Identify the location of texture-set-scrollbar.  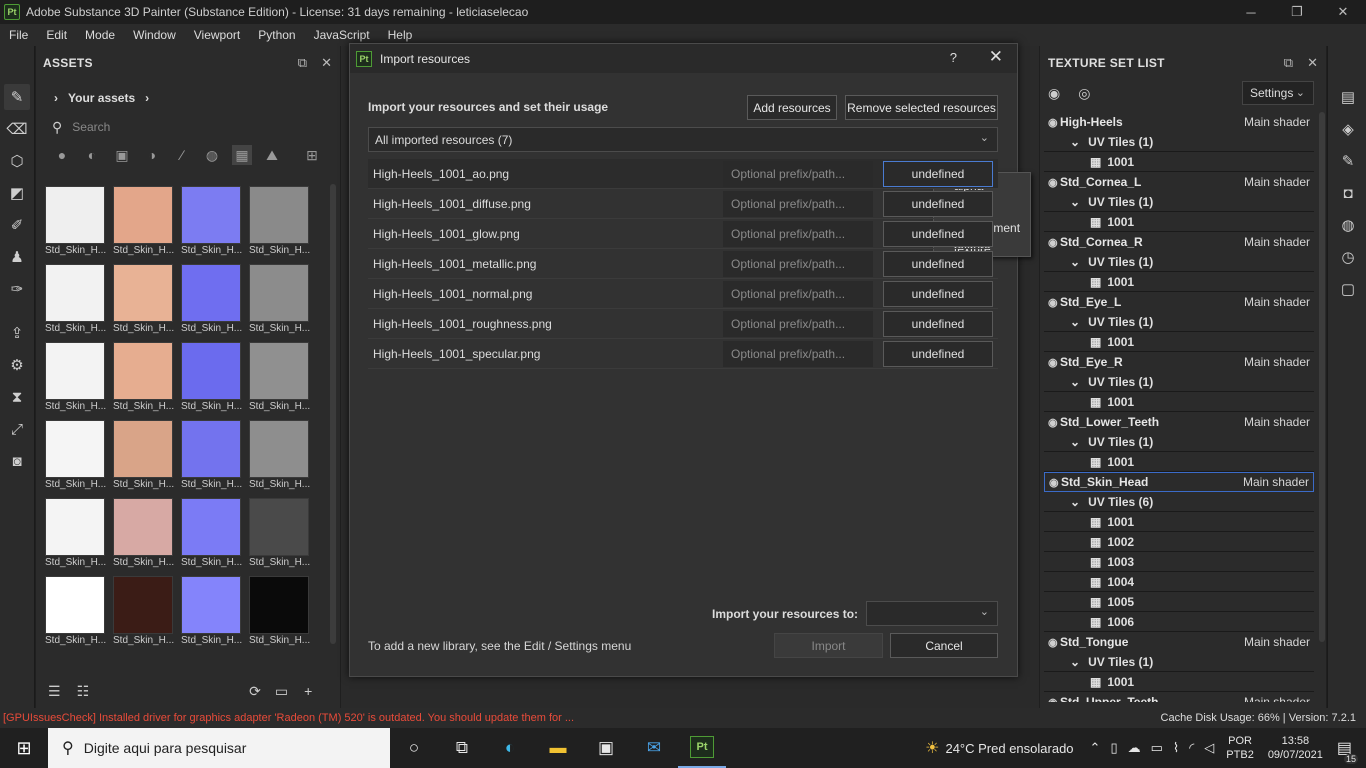
(1322, 377).